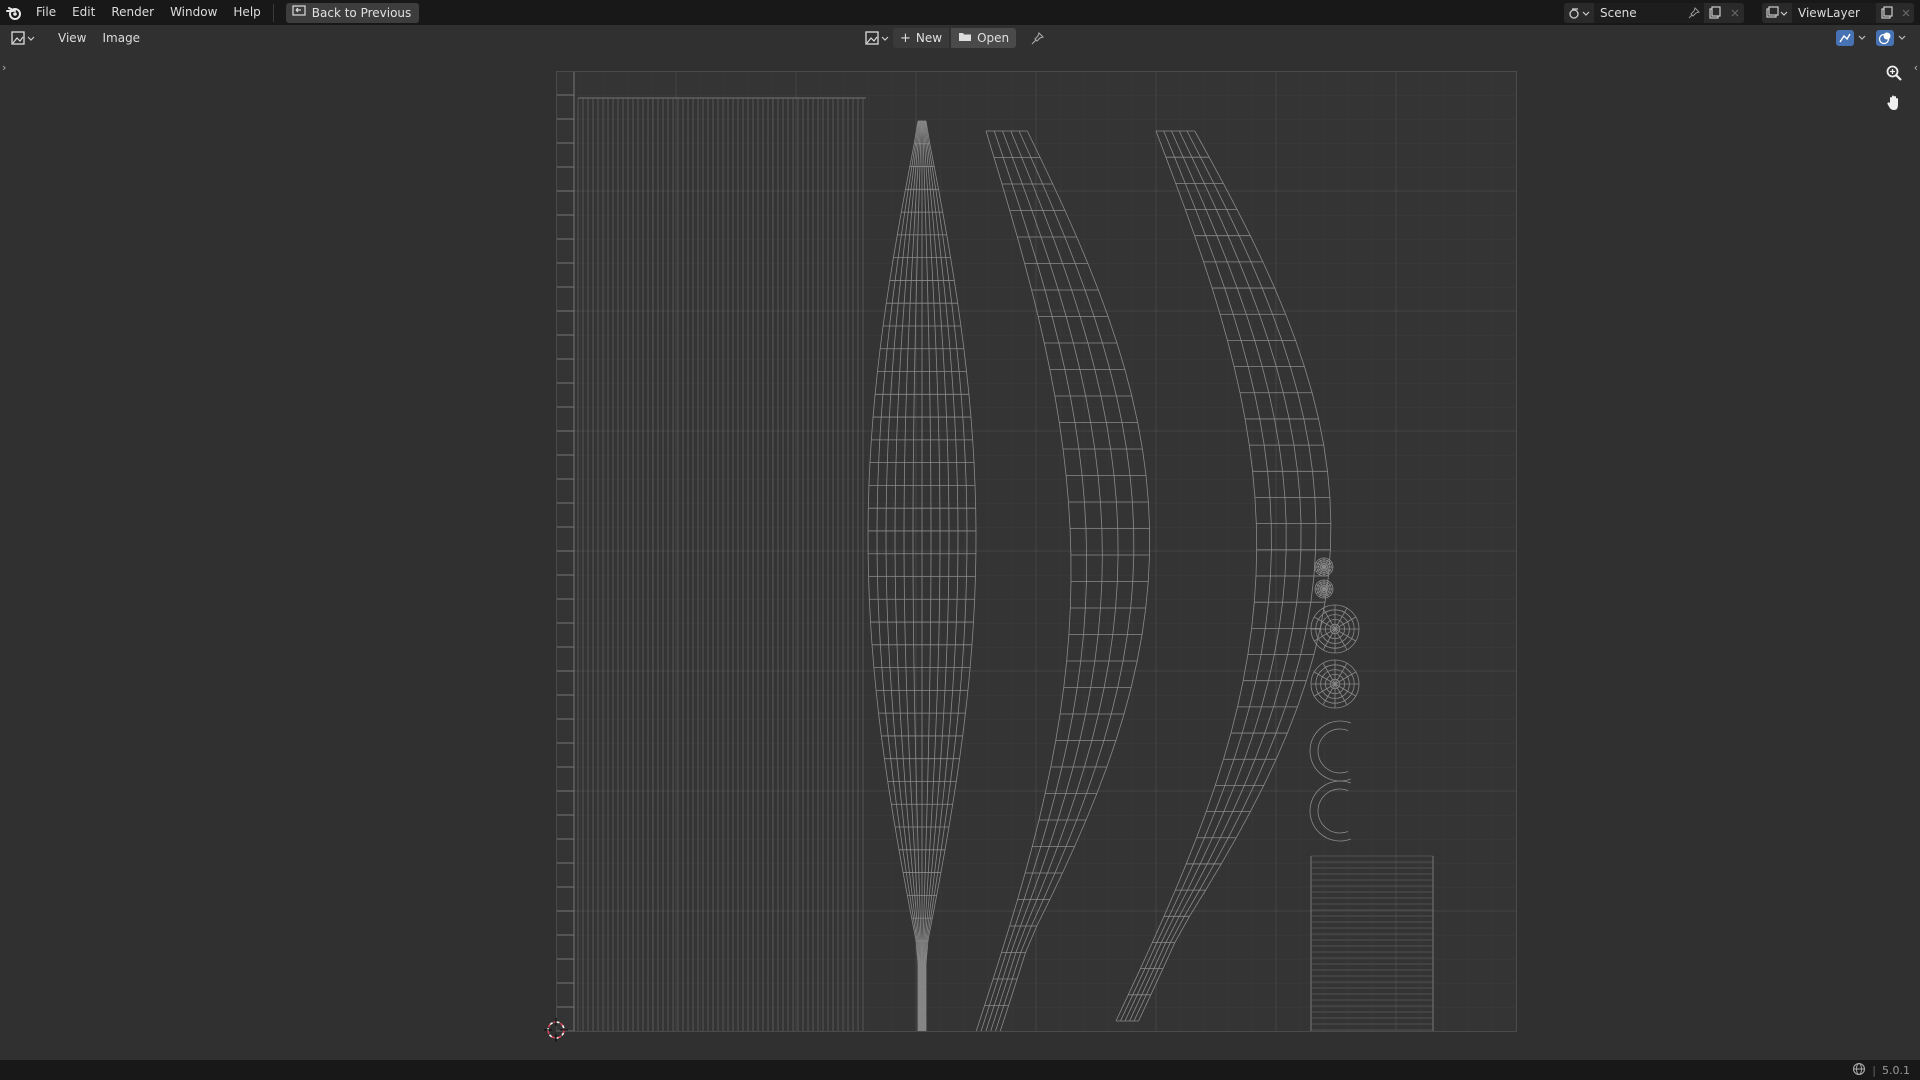 This screenshot has width=1920, height=1080. I want to click on header-right-tools, so click(1871, 38).